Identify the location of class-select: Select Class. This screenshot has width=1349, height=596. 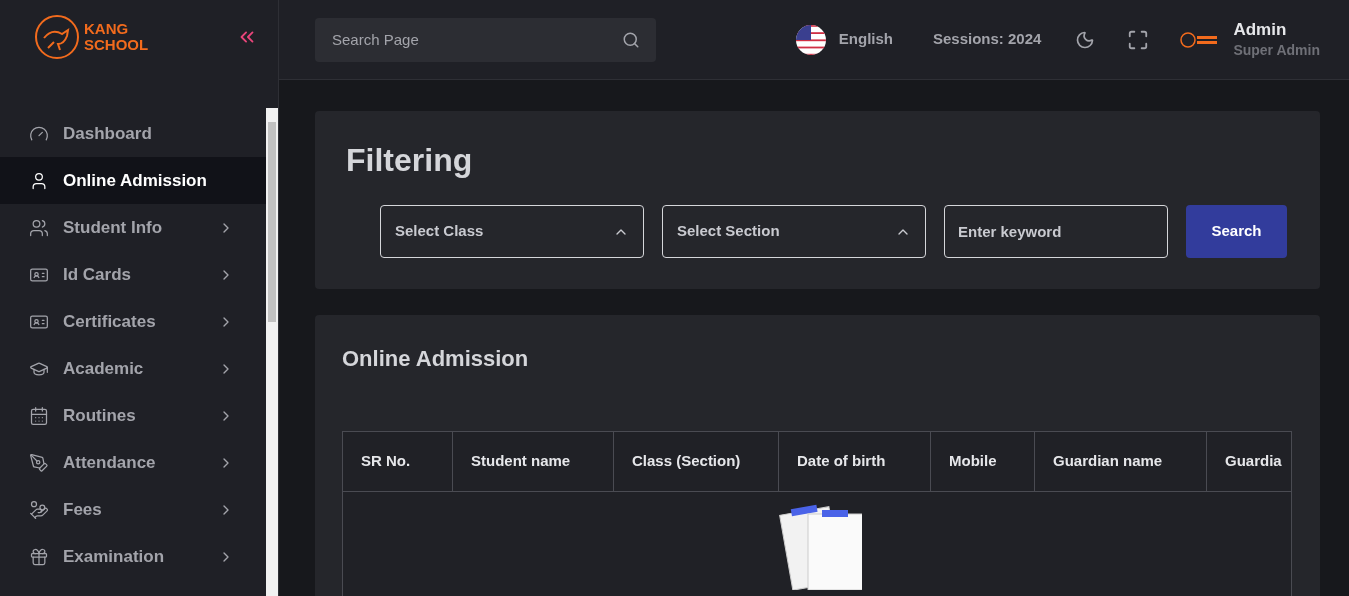
(512, 231).